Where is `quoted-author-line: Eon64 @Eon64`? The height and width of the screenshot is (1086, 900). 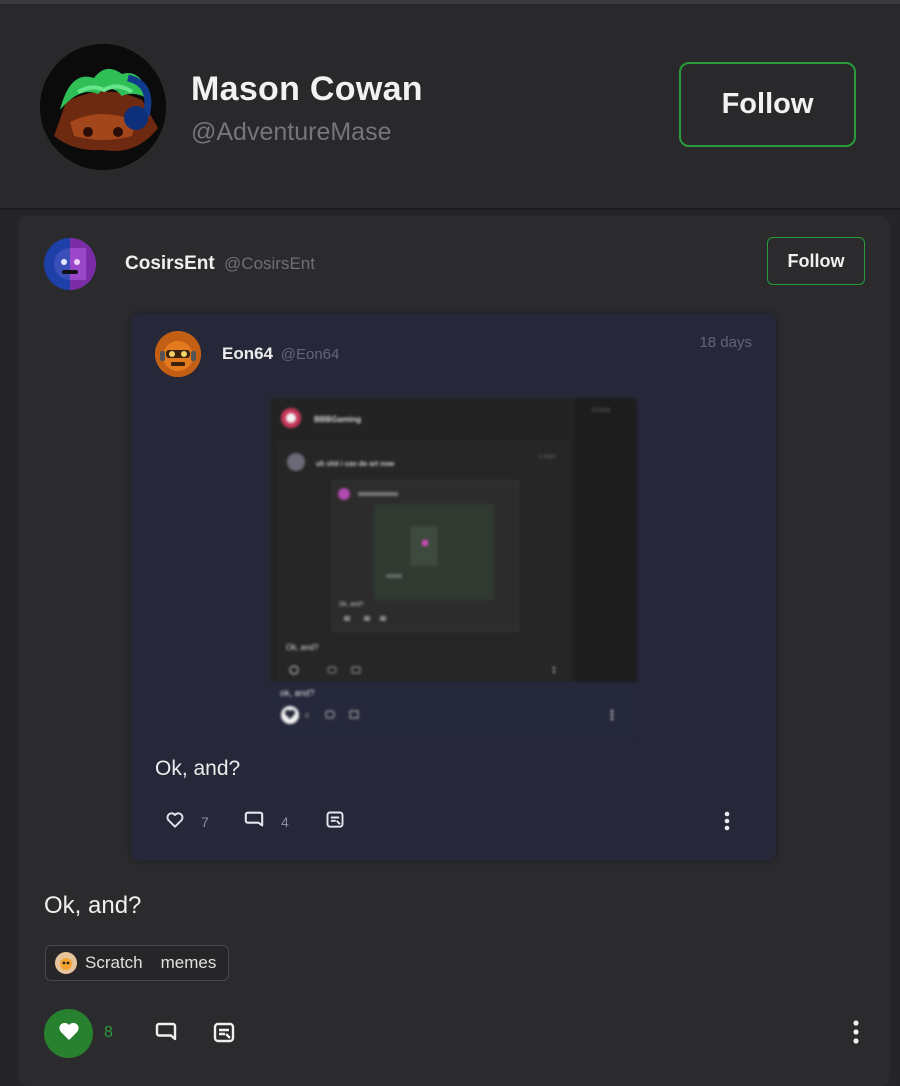
quoted-author-line: Eon64 @Eon64 is located at coordinates (280, 354).